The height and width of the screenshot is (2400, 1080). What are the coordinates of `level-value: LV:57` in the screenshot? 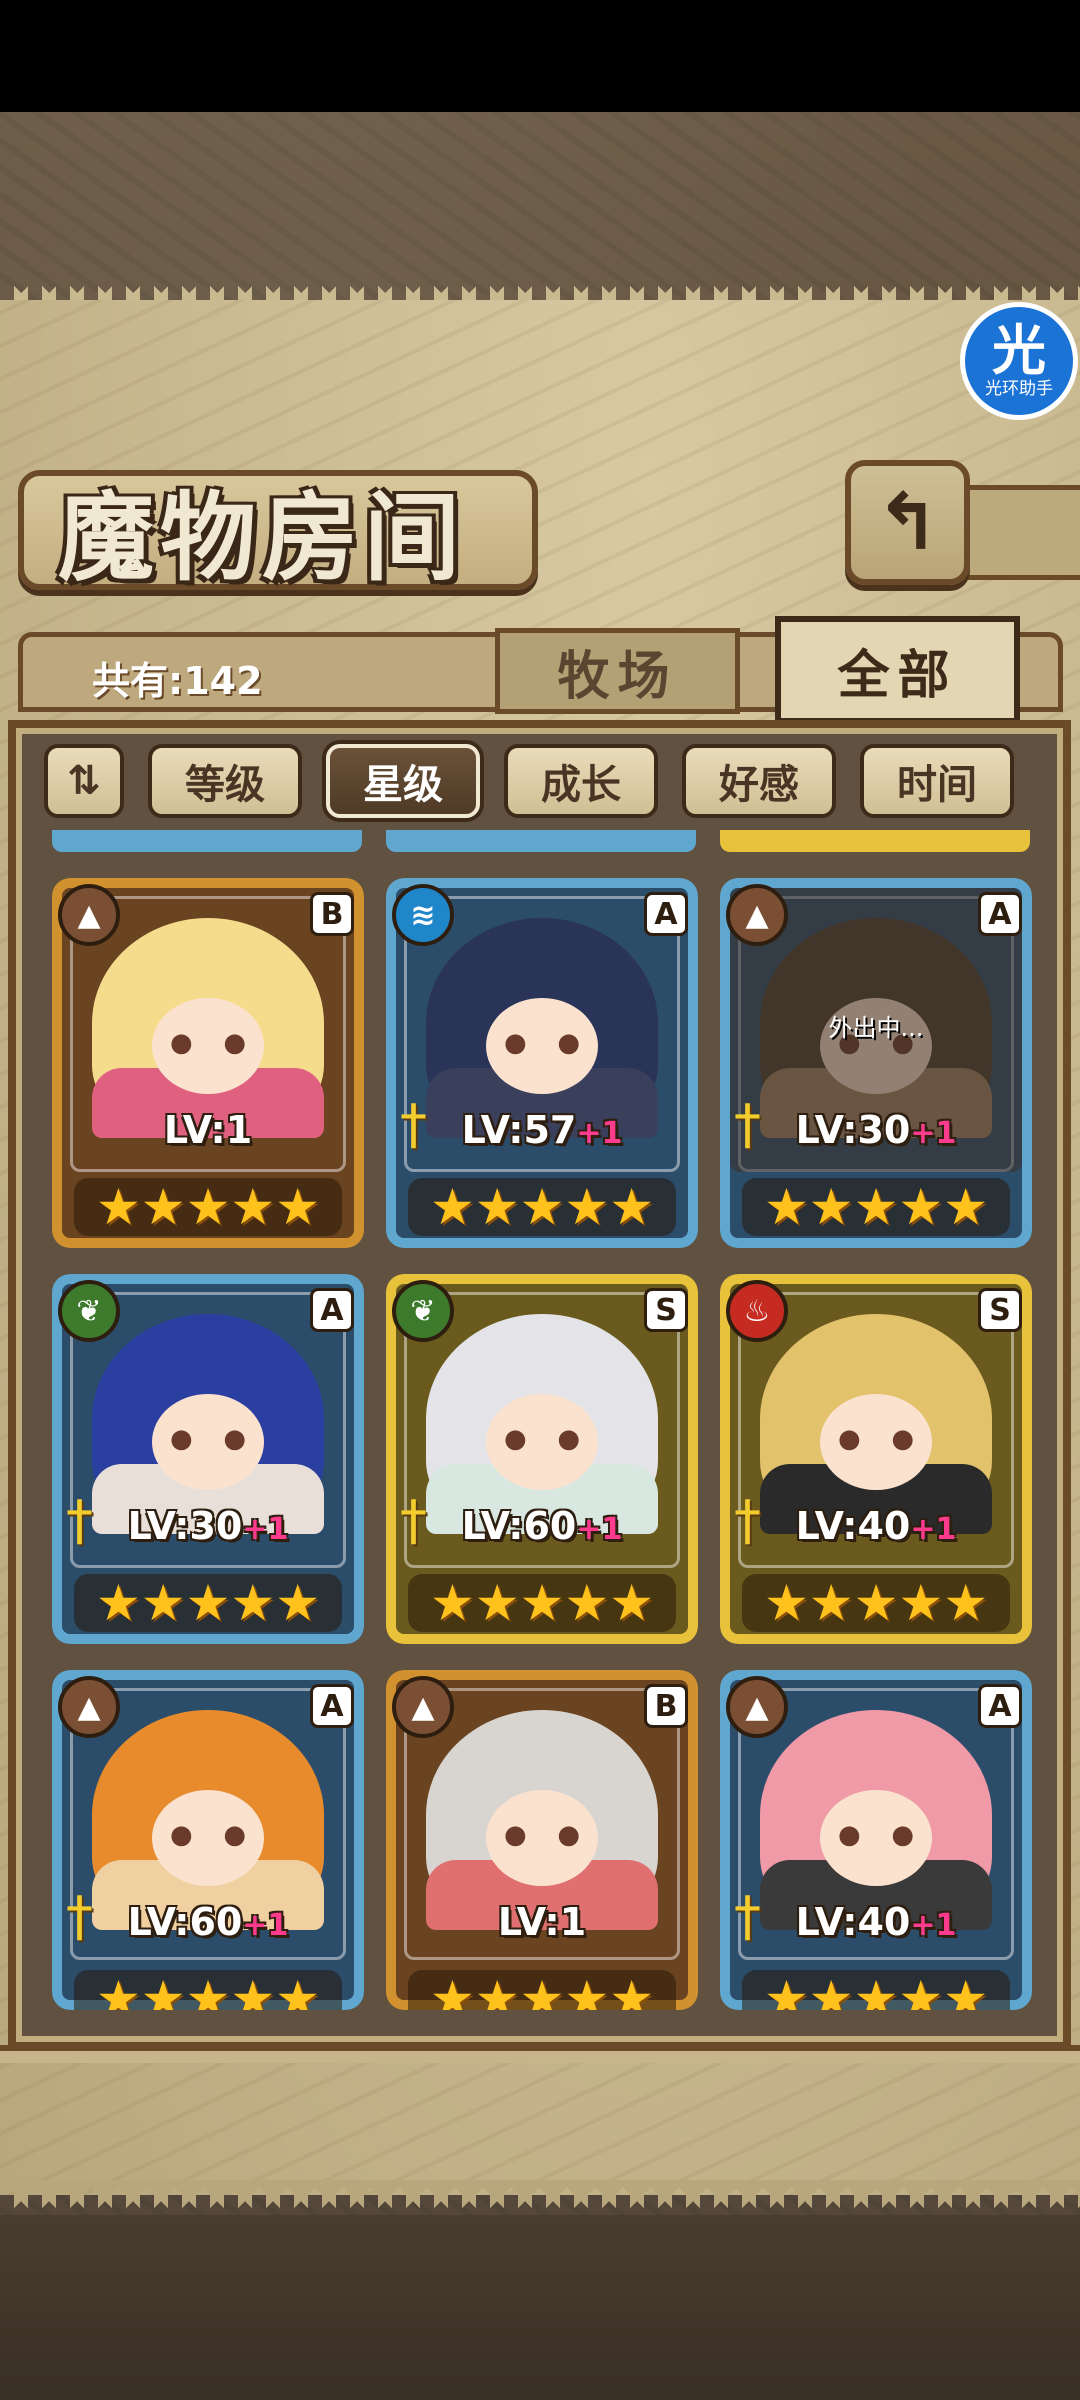 It's located at (519, 1130).